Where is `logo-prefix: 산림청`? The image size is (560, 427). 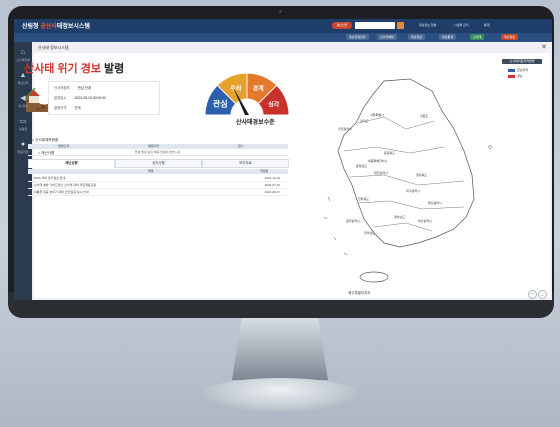 logo-prefix: 산림청 is located at coordinates (30, 27).